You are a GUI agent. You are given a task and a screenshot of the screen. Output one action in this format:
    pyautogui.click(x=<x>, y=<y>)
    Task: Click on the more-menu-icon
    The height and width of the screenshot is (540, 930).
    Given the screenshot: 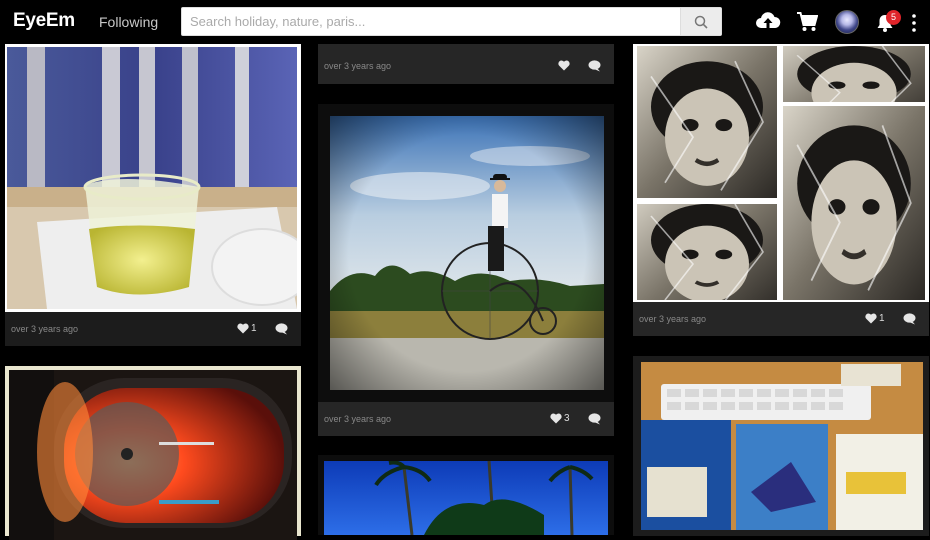 What is the action you would take?
    pyautogui.click(x=914, y=23)
    